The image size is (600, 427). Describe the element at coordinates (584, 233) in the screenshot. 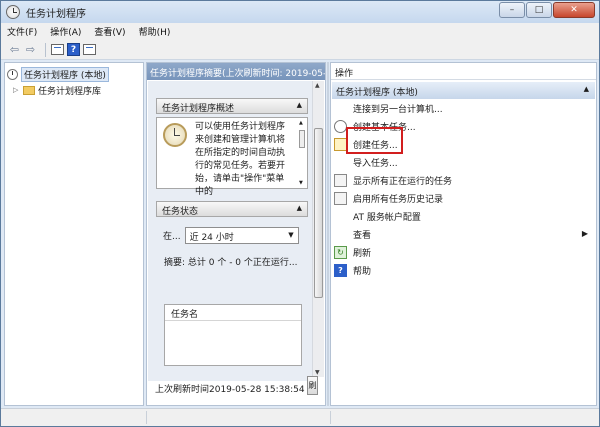

I see `submenu-arrow-icon: ▶` at that location.